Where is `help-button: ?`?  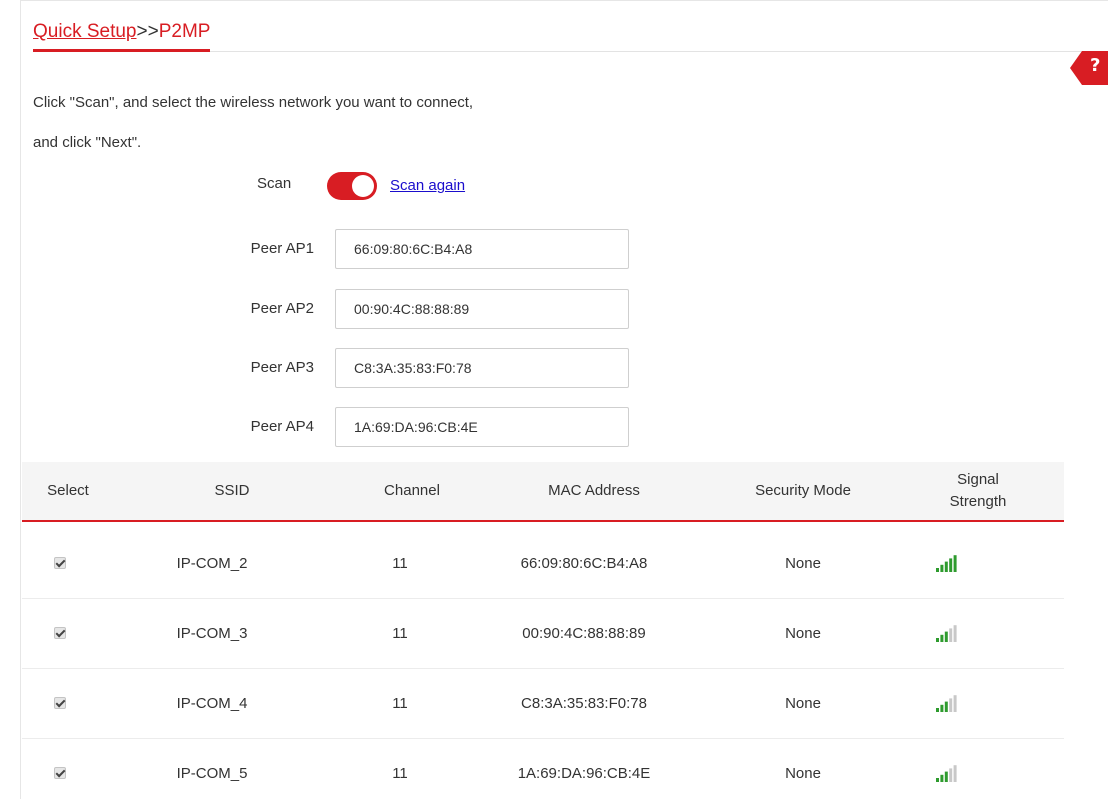
help-button: ? is located at coordinates (1089, 68).